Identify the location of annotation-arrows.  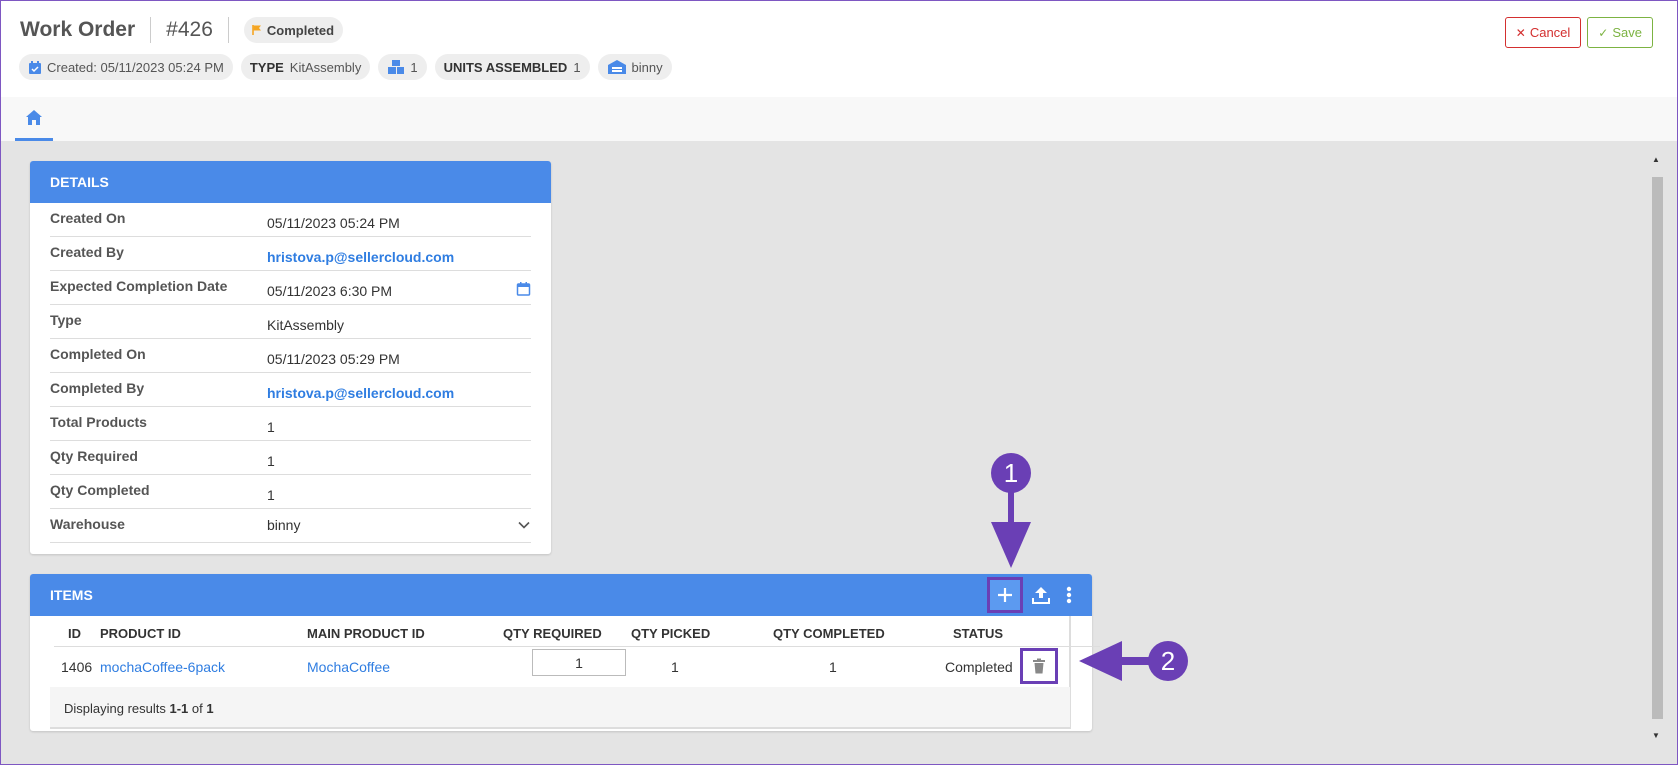
(1076, 569).